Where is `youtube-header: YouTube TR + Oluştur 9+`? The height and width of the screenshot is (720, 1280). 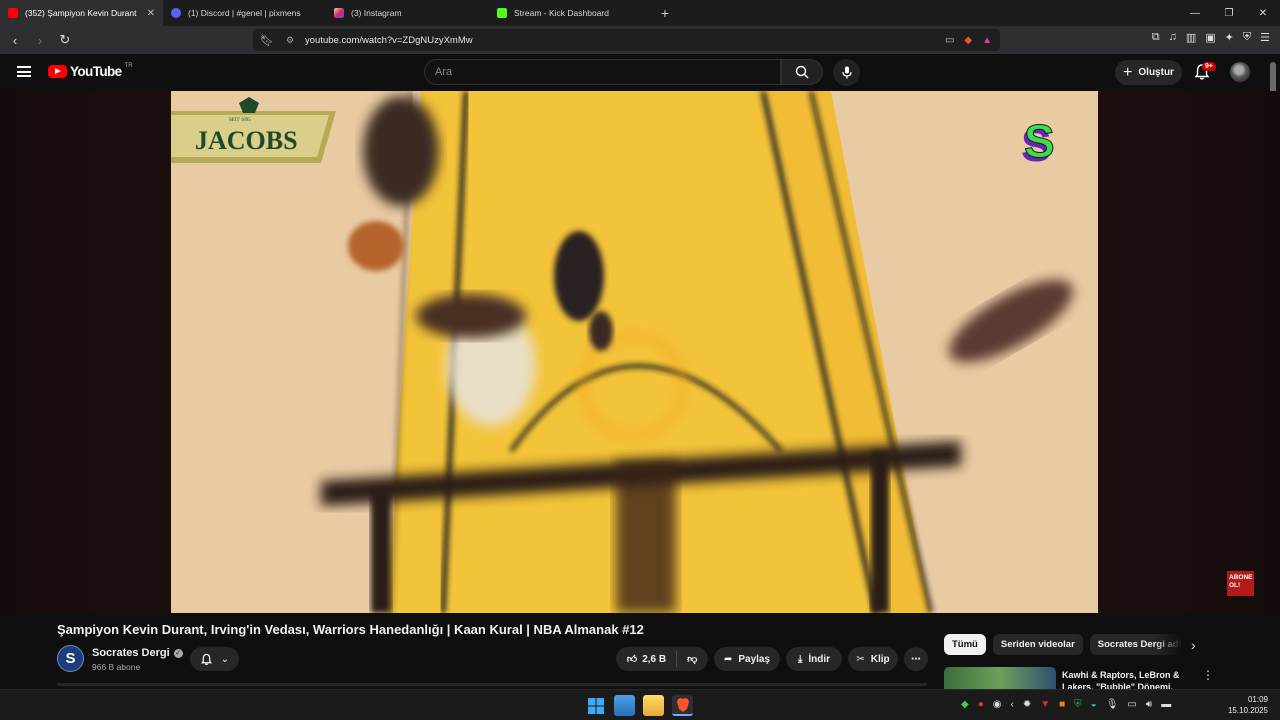
youtube-header: YouTube TR + Oluştur 9+ is located at coordinates (640, 72).